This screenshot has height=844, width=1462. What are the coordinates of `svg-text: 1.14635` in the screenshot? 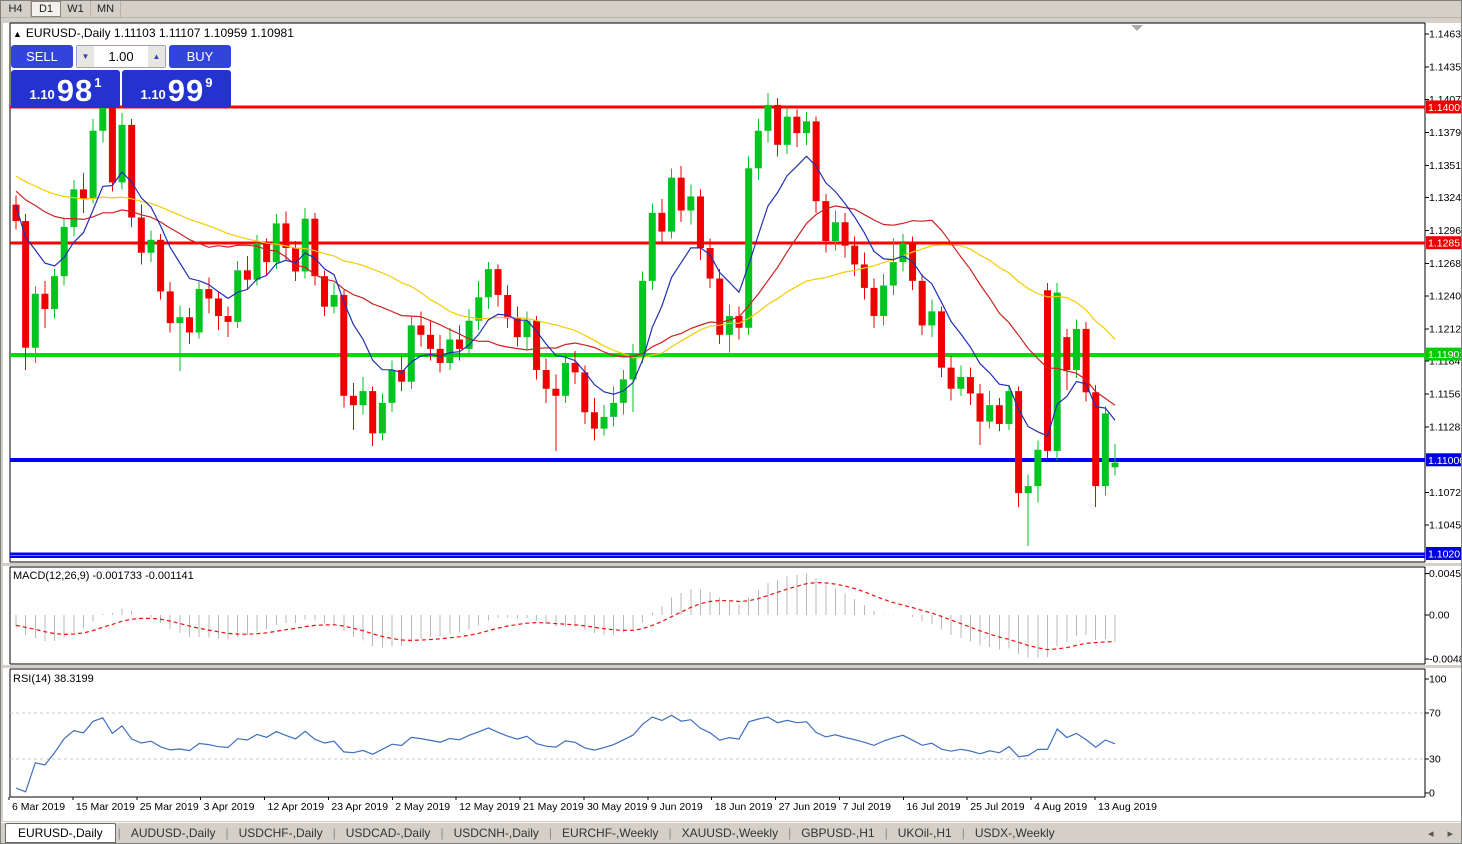 It's located at (1445, 35).